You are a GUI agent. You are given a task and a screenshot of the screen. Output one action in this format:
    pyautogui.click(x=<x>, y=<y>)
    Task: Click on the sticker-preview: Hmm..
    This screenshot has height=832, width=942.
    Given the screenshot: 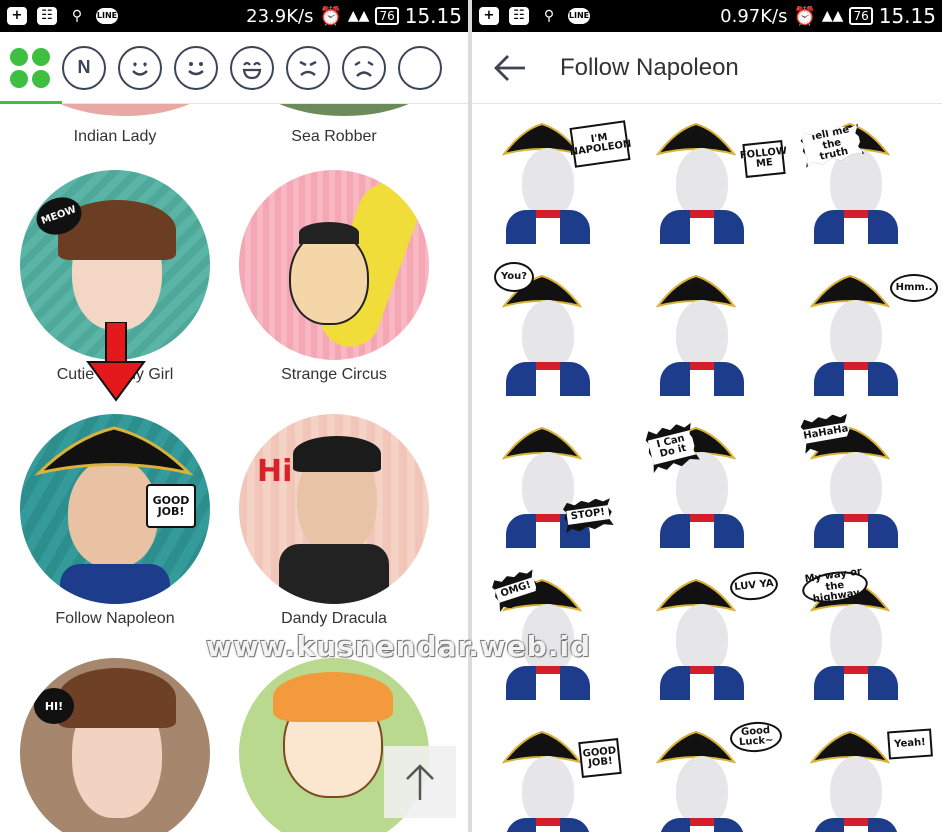 What is the action you would take?
    pyautogui.click(x=872, y=337)
    